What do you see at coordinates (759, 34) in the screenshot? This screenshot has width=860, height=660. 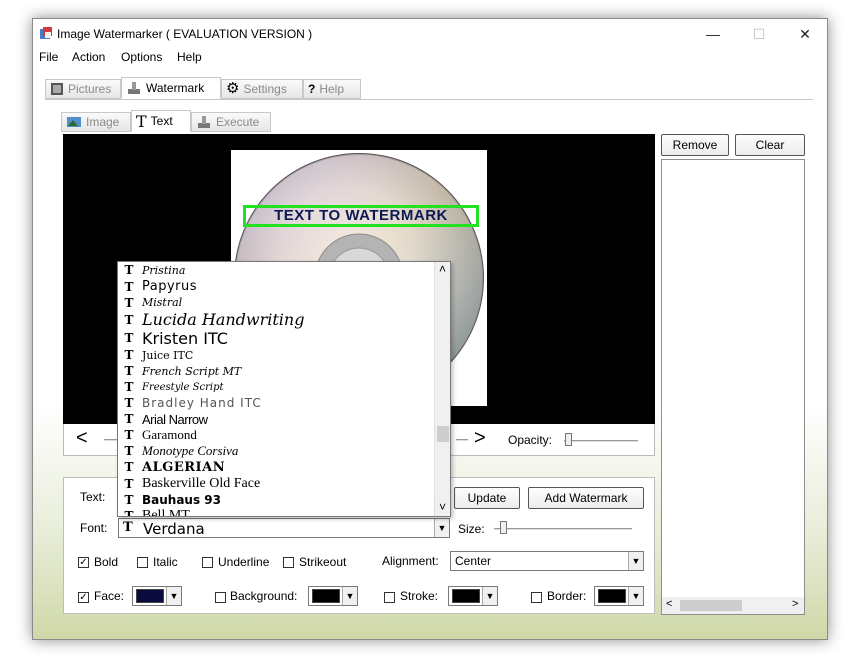 I see `maximize-button: ☐` at bounding box center [759, 34].